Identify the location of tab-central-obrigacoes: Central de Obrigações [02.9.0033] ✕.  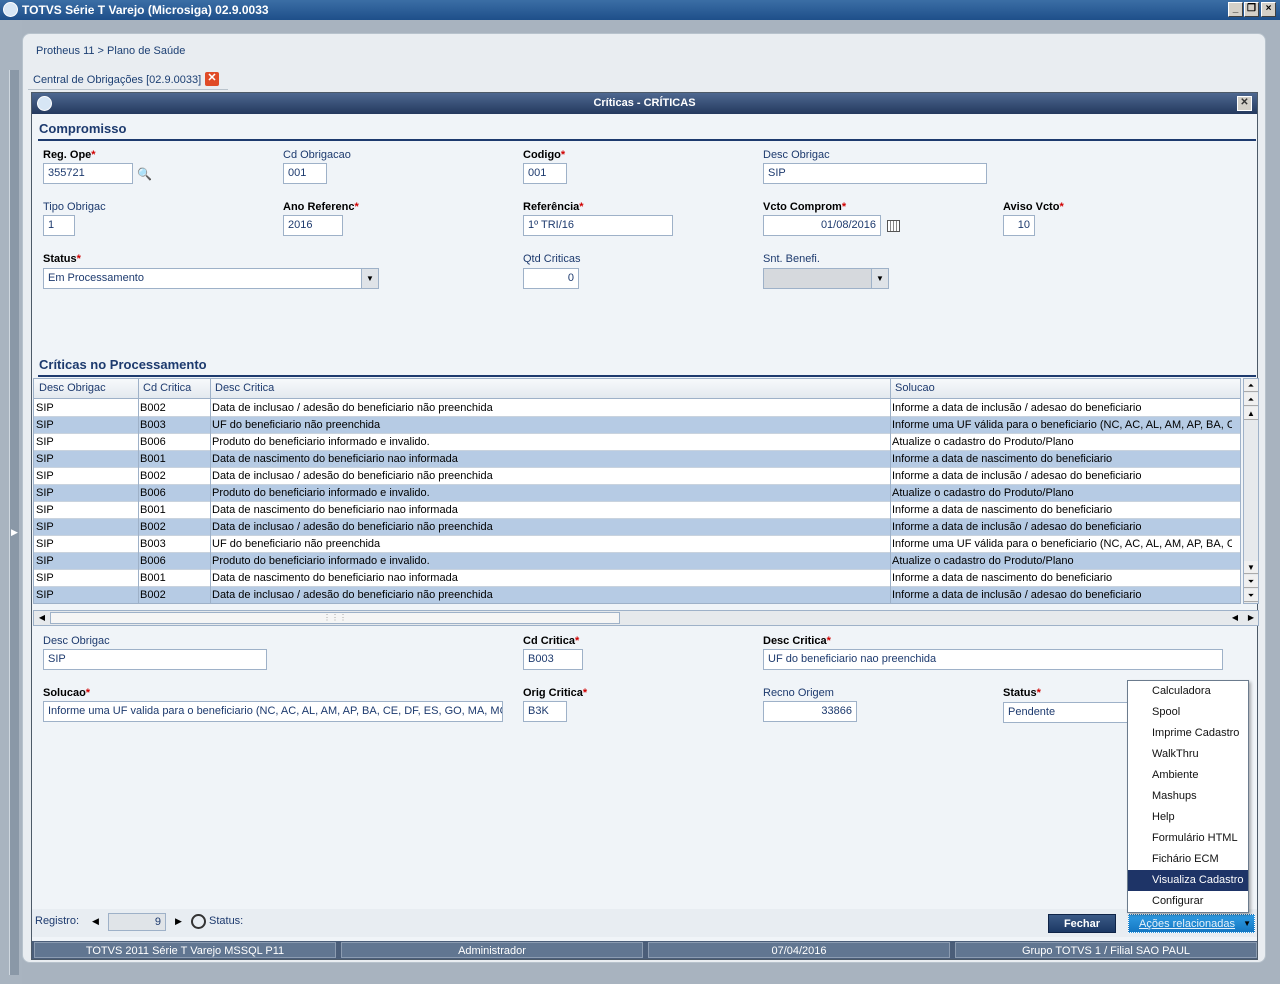
(128, 80).